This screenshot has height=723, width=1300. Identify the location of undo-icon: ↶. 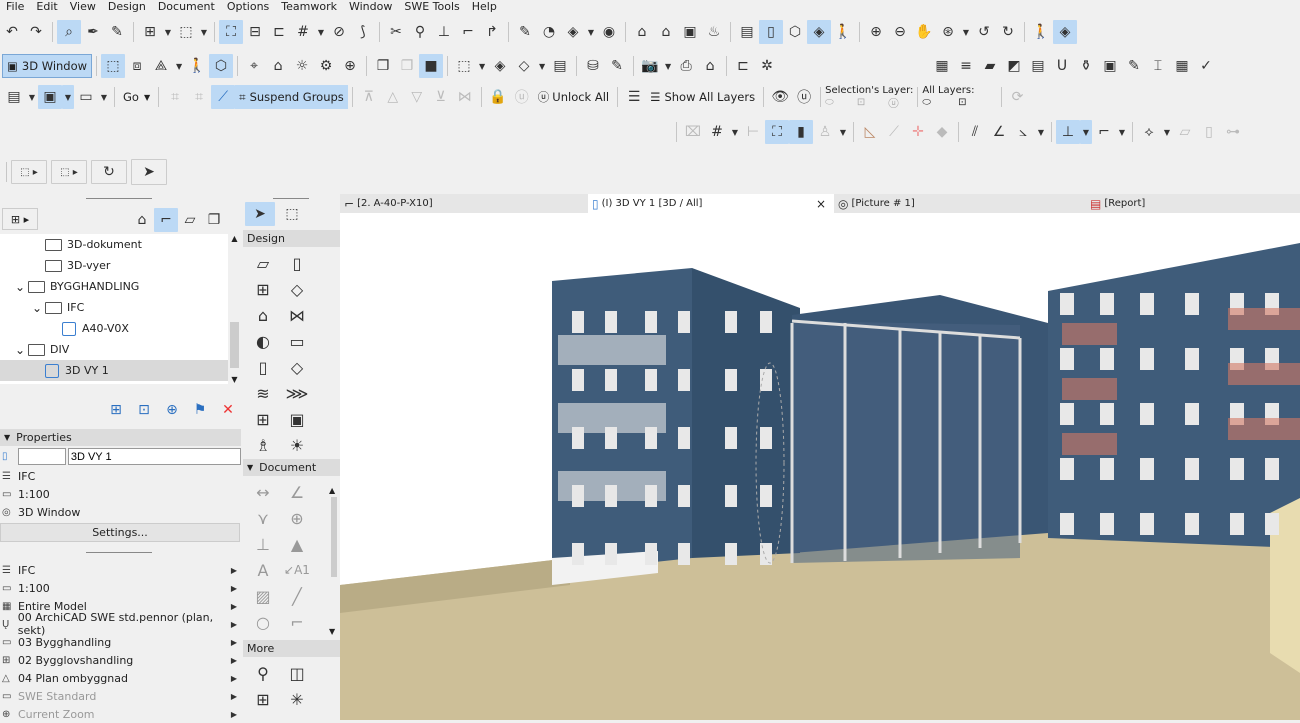
(12, 32).